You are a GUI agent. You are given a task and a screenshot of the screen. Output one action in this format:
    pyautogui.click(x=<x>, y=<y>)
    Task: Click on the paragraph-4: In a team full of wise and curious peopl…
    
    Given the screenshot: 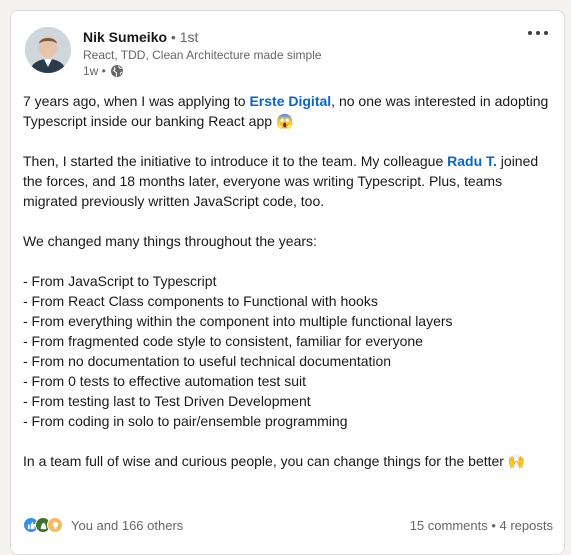 What is the action you would take?
    pyautogui.click(x=288, y=461)
    